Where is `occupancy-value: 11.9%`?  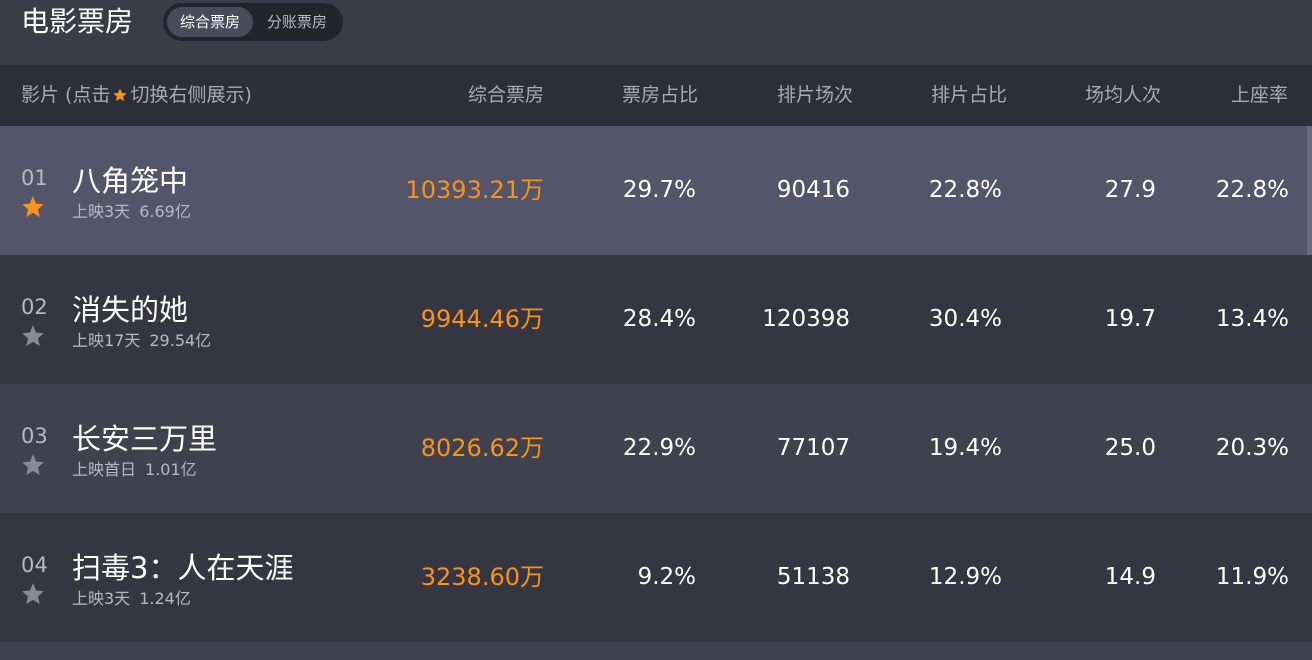 occupancy-value: 11.9% is located at coordinates (1252, 577).